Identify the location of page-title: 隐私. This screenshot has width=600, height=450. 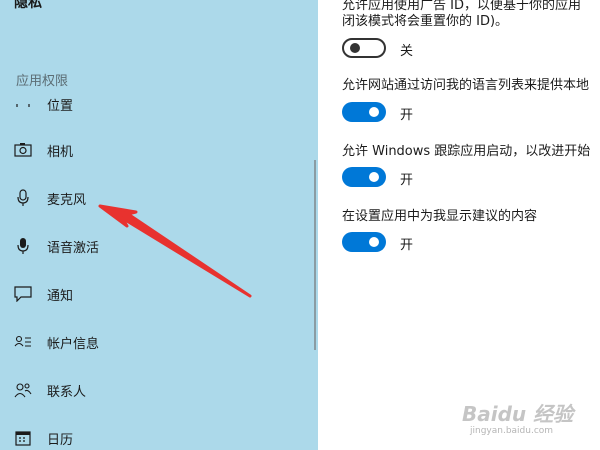
(28, 5).